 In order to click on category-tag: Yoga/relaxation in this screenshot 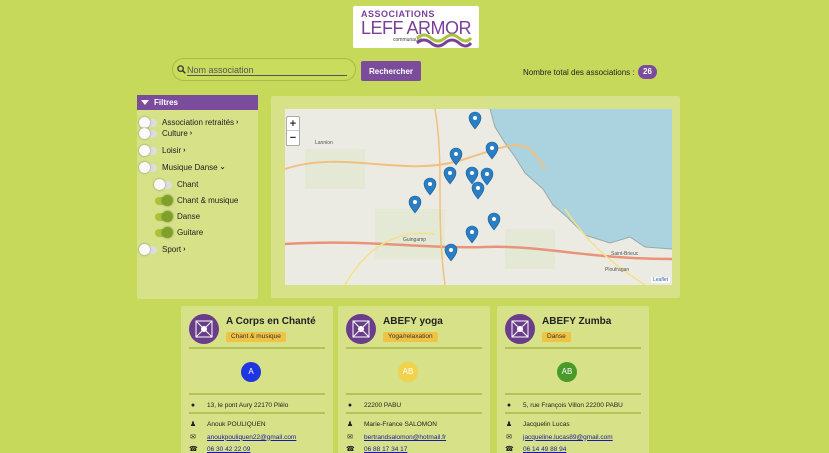, I will do `click(410, 337)`.